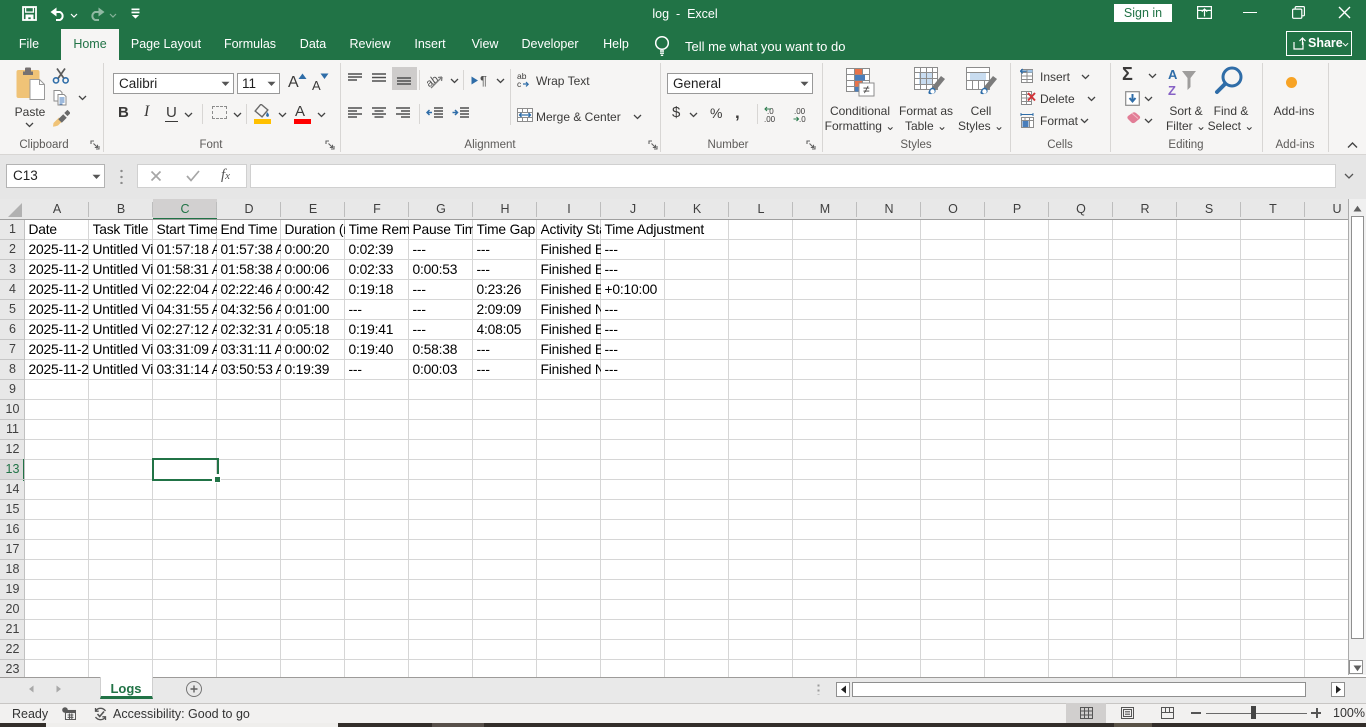  I want to click on svg-text: Z, so click(1172, 90).